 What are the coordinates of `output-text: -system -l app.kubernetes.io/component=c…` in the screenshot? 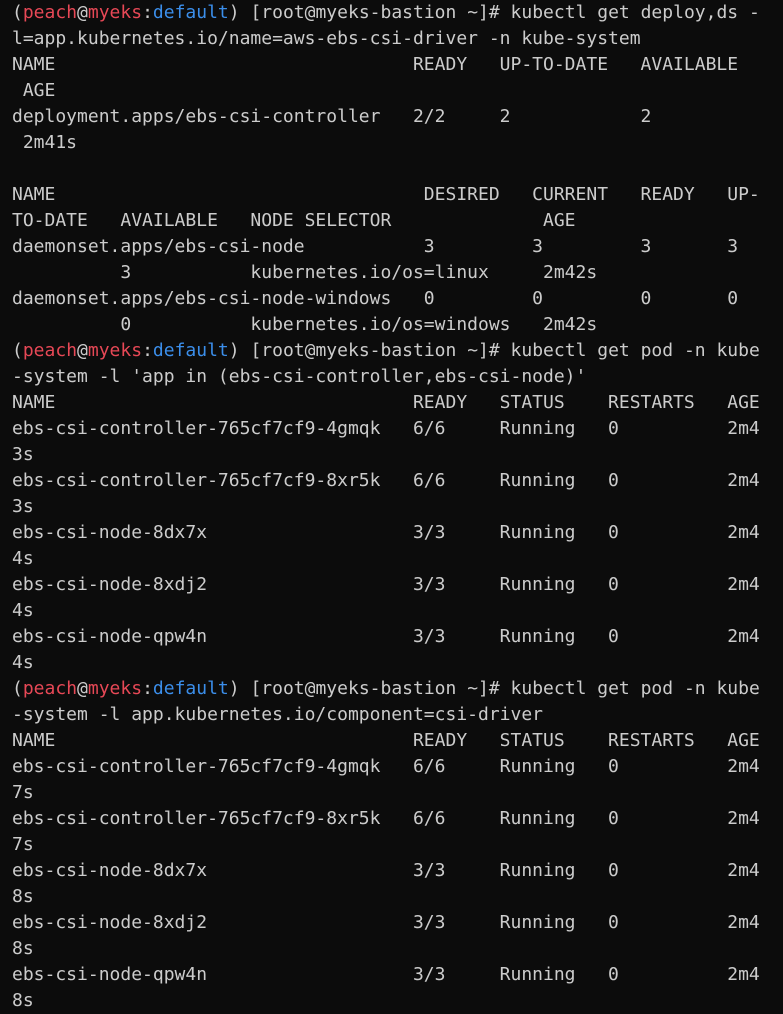 It's located at (278, 714).